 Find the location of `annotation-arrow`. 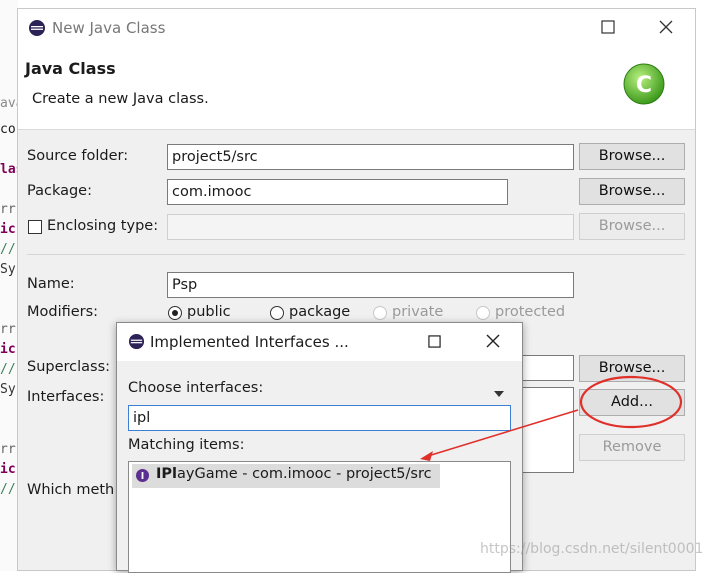

annotation-arrow is located at coordinates (503, 433).